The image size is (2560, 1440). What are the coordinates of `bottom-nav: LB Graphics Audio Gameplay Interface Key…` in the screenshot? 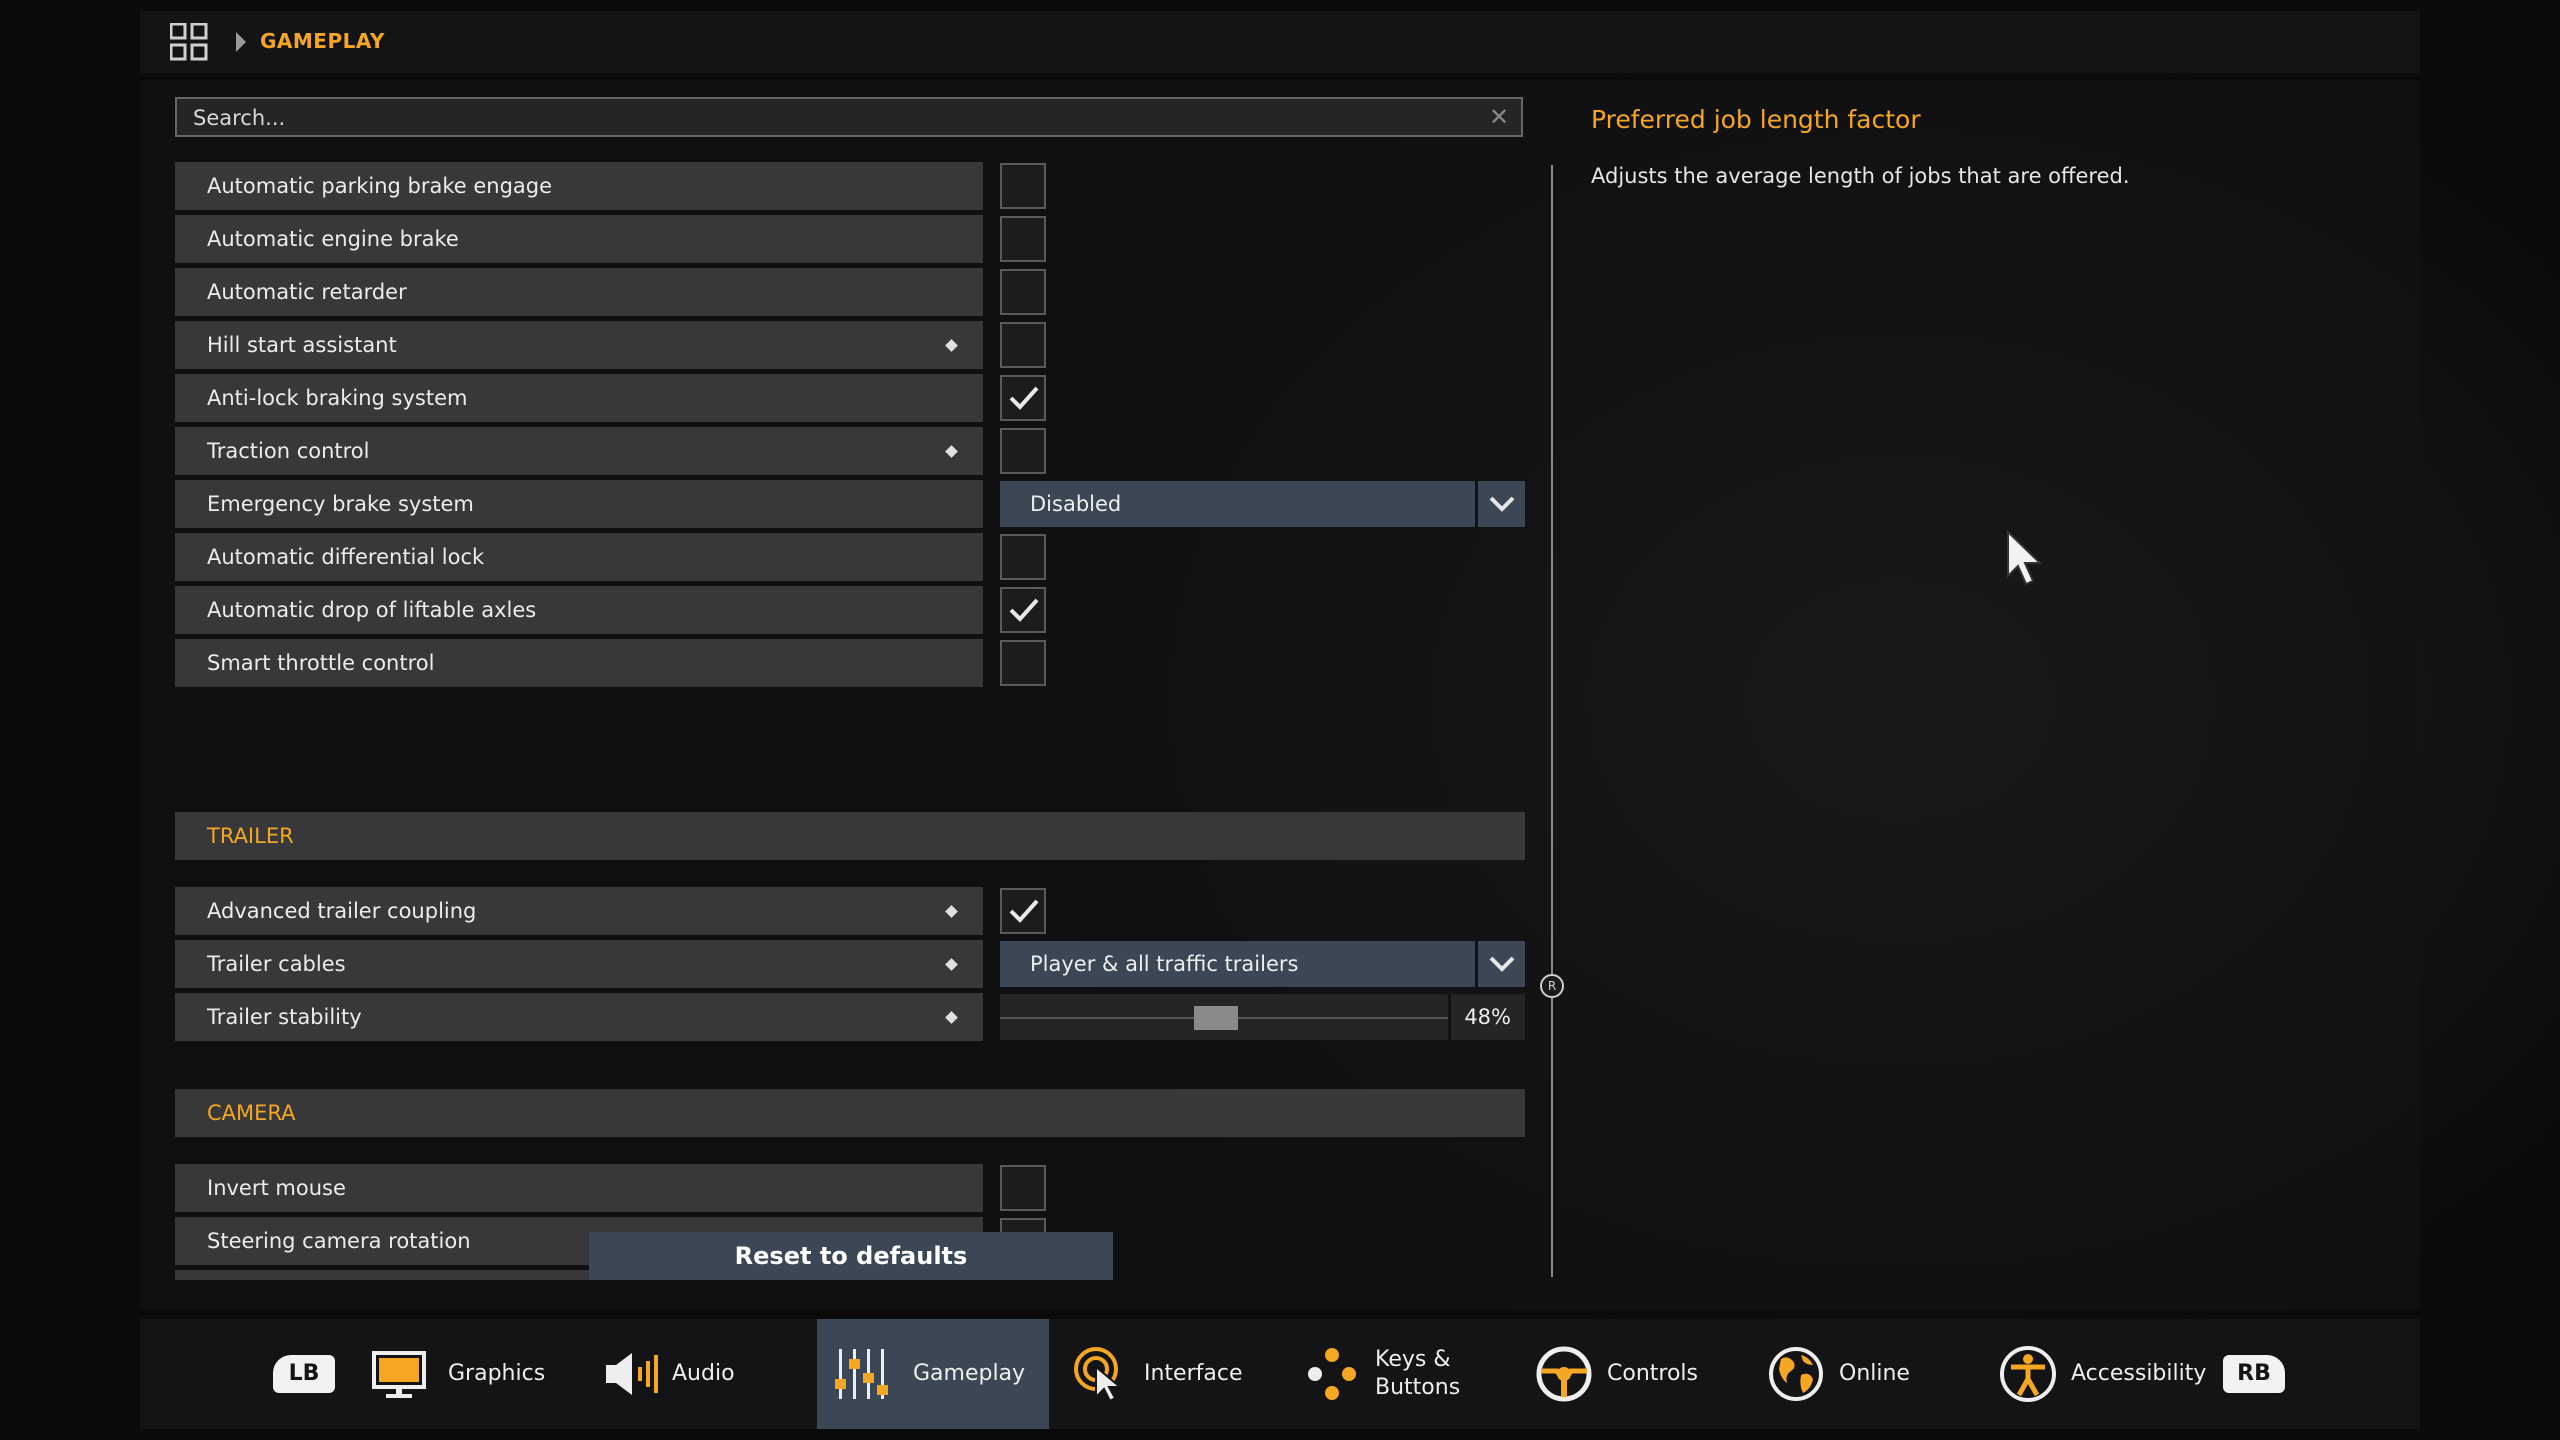 It's located at (1280, 1374).